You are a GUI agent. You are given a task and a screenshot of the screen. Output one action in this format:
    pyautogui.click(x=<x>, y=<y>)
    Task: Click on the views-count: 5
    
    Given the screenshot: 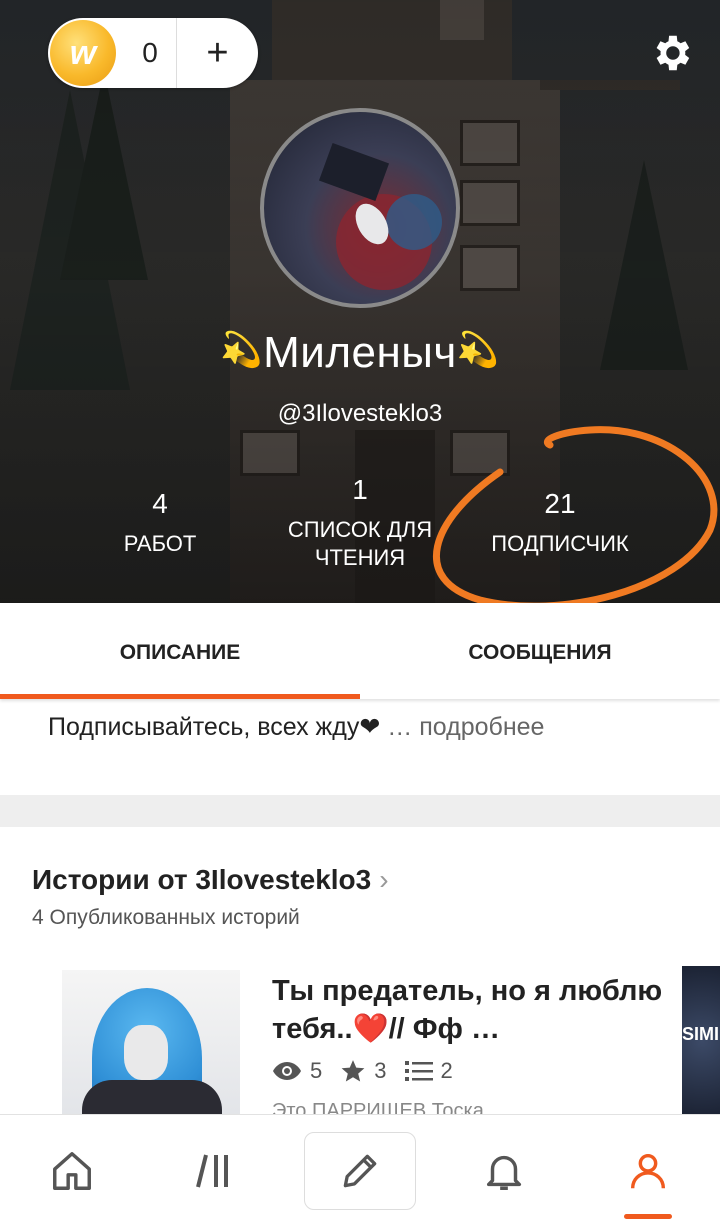 What is the action you would take?
    pyautogui.click(x=316, y=1070)
    